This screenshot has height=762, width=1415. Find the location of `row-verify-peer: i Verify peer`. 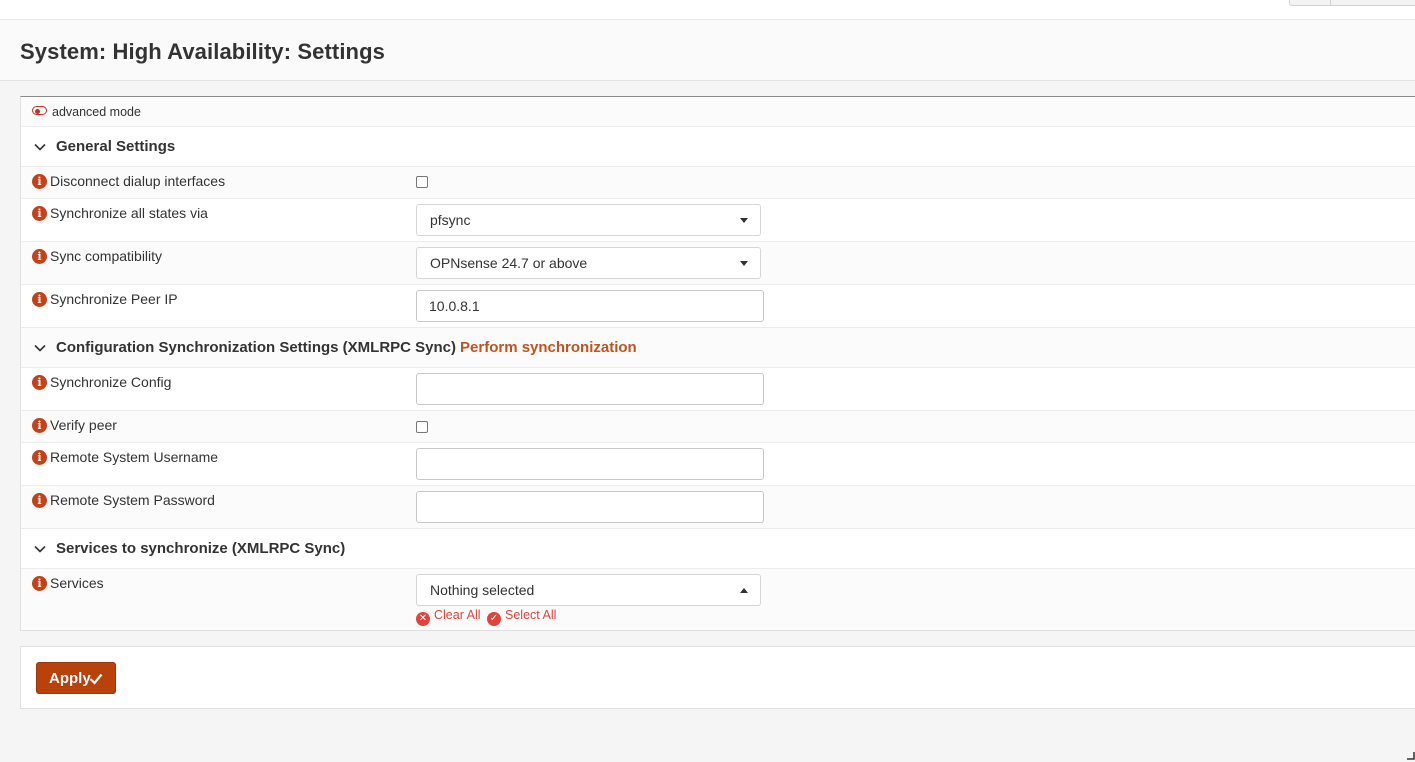

row-verify-peer: i Verify peer is located at coordinates (718, 427).